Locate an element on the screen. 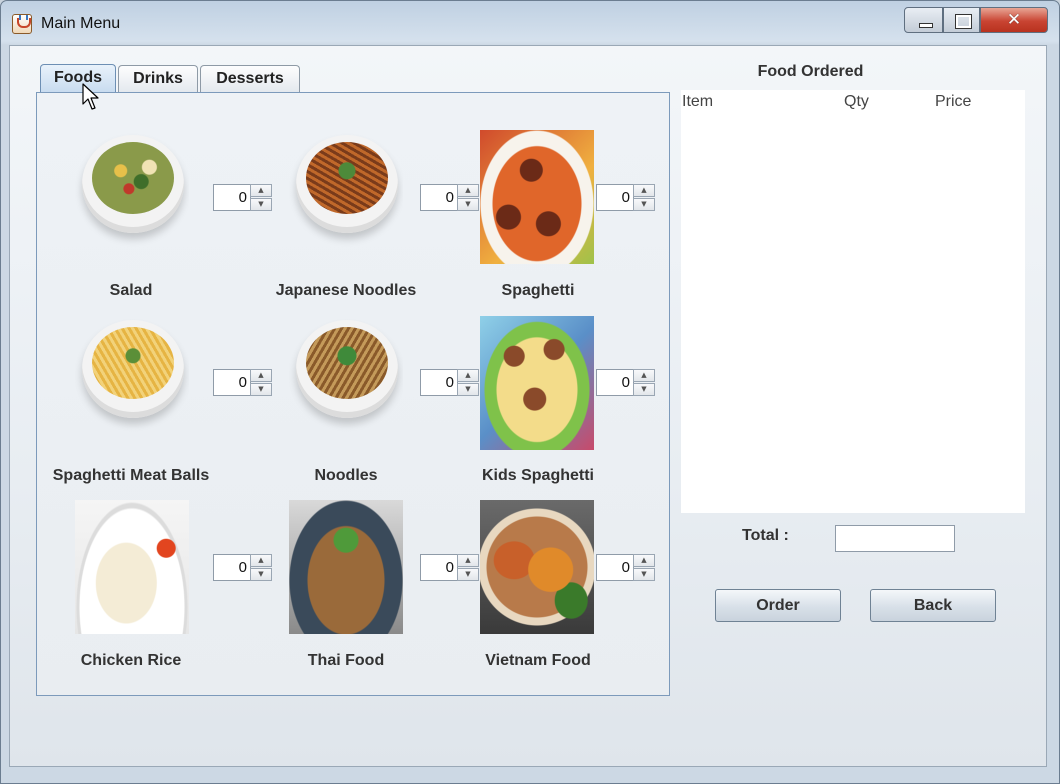  spaghetti-increment-button: ▲ is located at coordinates (644, 190).